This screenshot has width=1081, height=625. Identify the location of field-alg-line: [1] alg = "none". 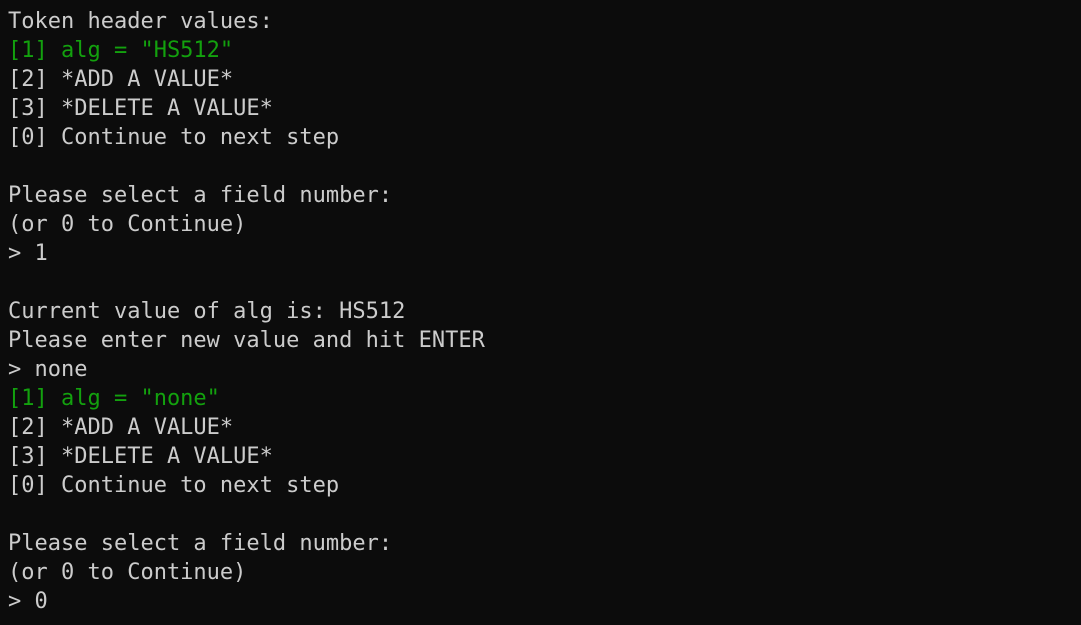
(114, 398).